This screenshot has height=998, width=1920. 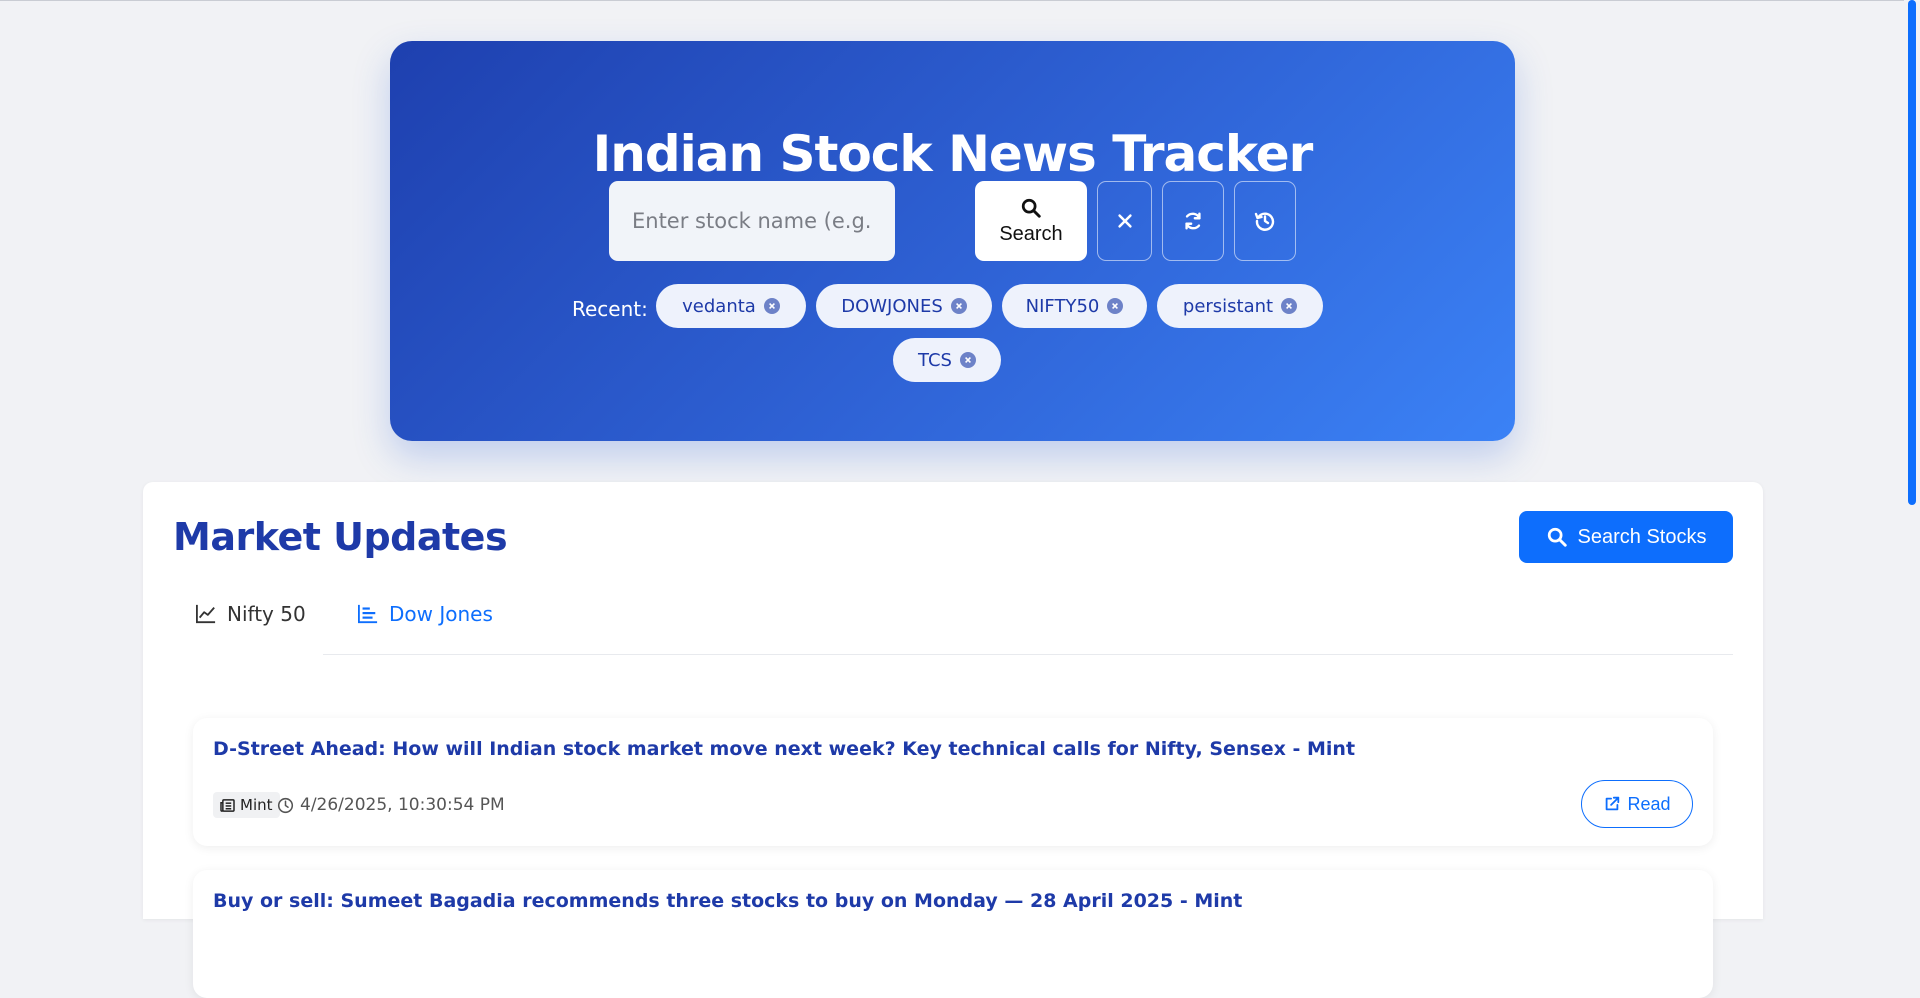 I want to click on scrollbar-thumb, so click(x=1912, y=252).